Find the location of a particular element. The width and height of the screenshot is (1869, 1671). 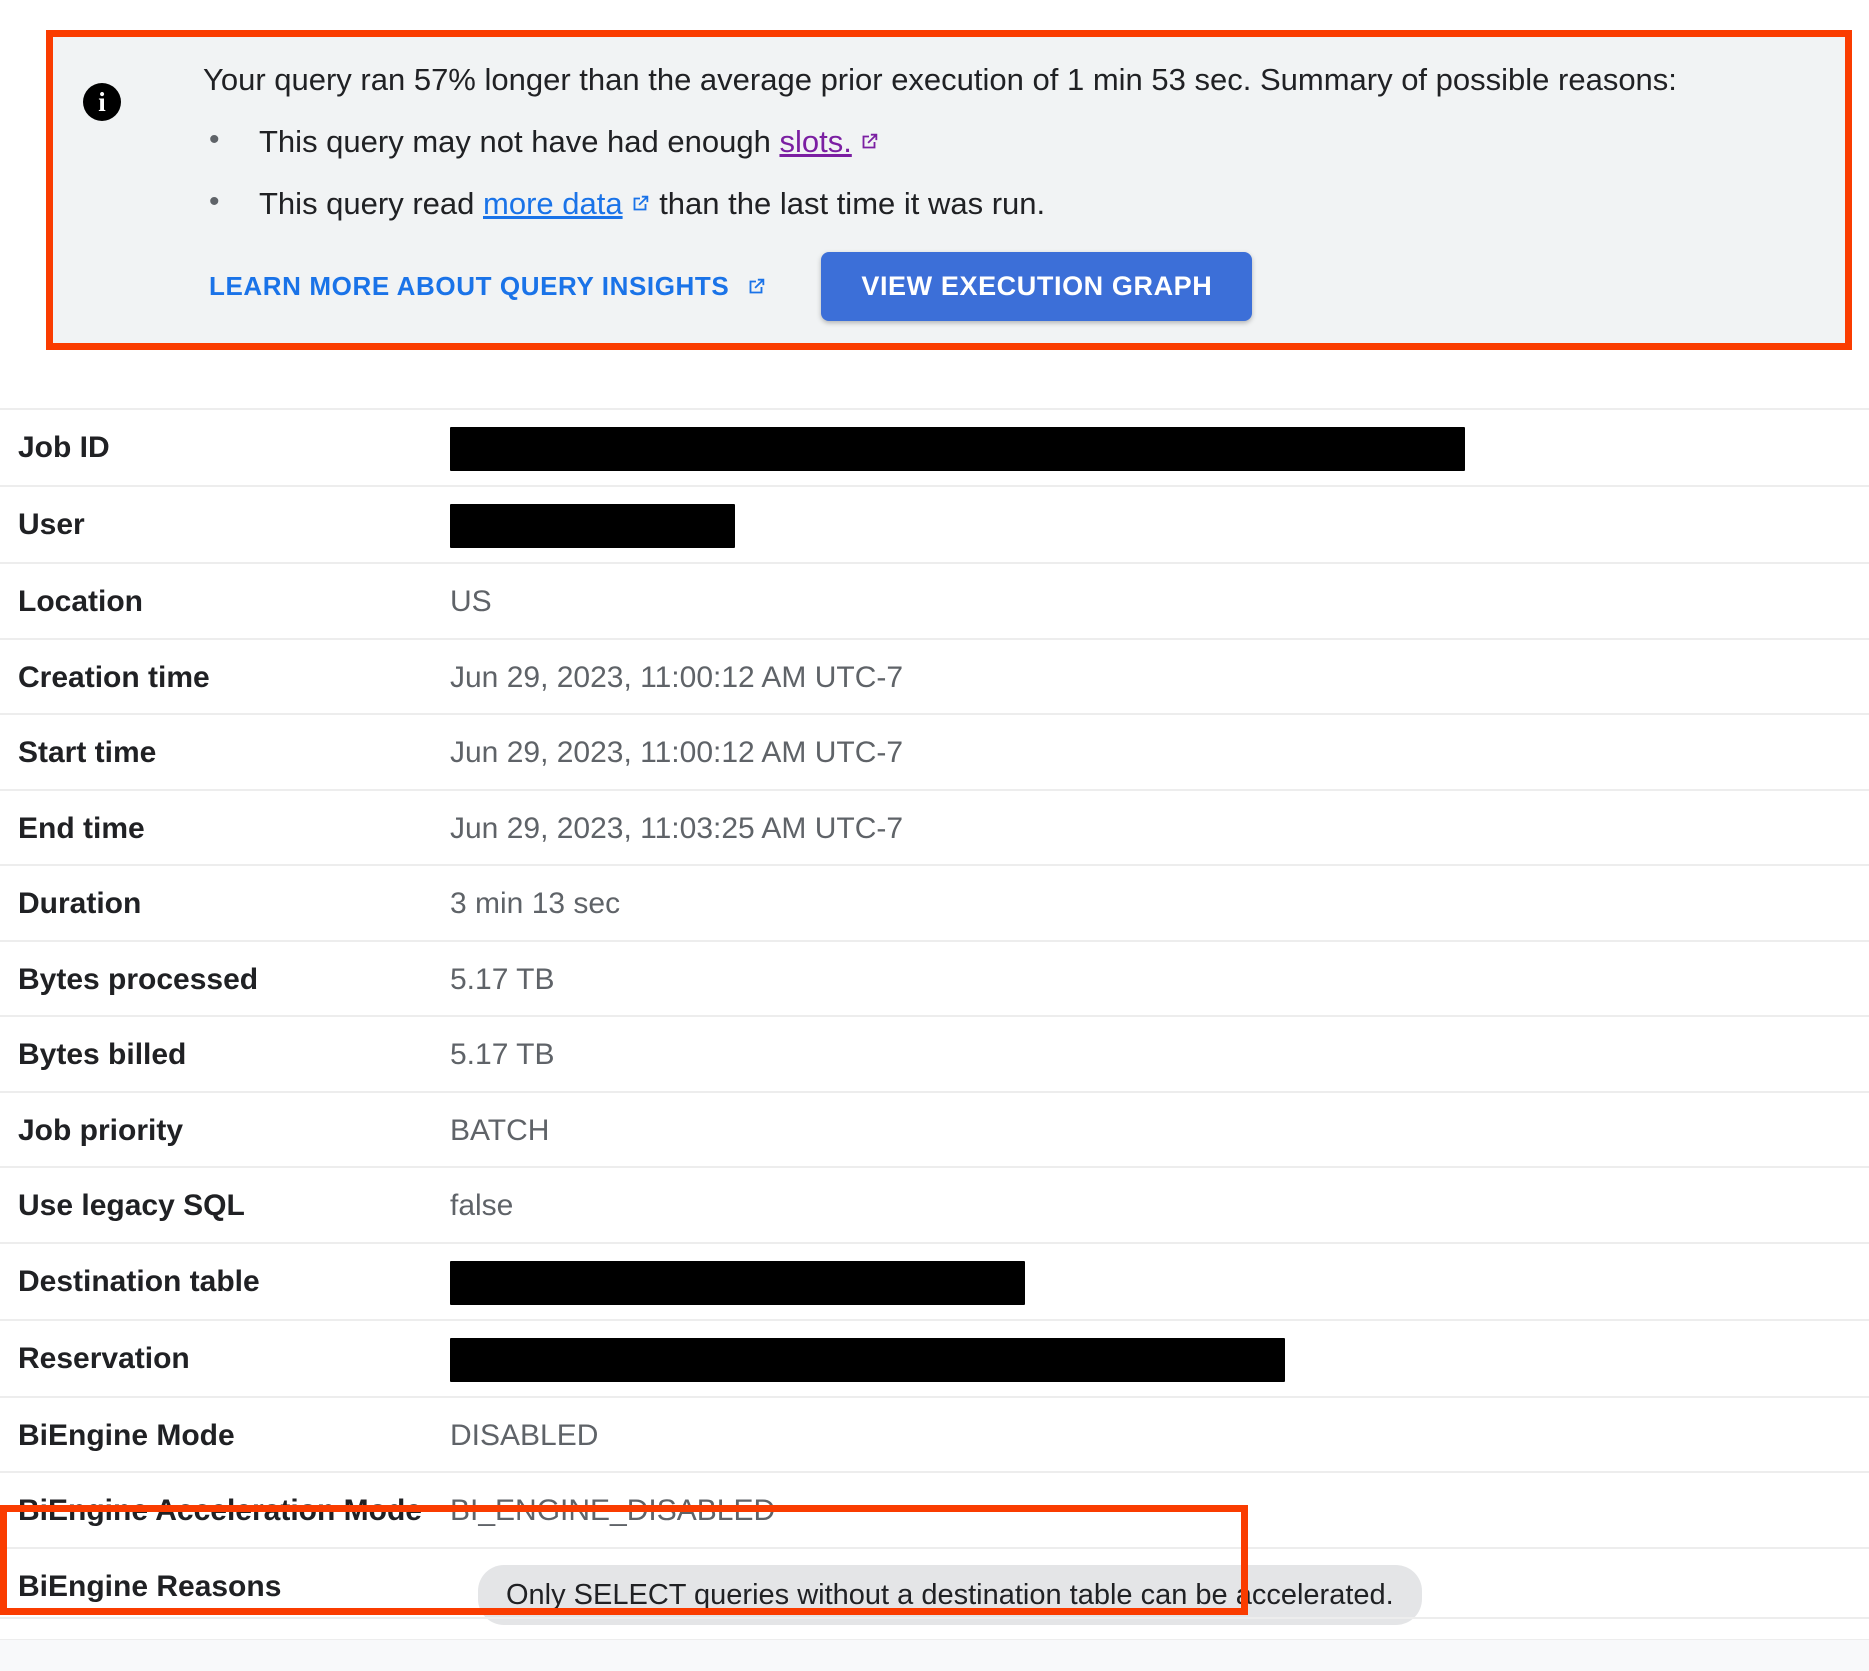

table-row: Duration 3 min 13 sec is located at coordinates (934, 902).